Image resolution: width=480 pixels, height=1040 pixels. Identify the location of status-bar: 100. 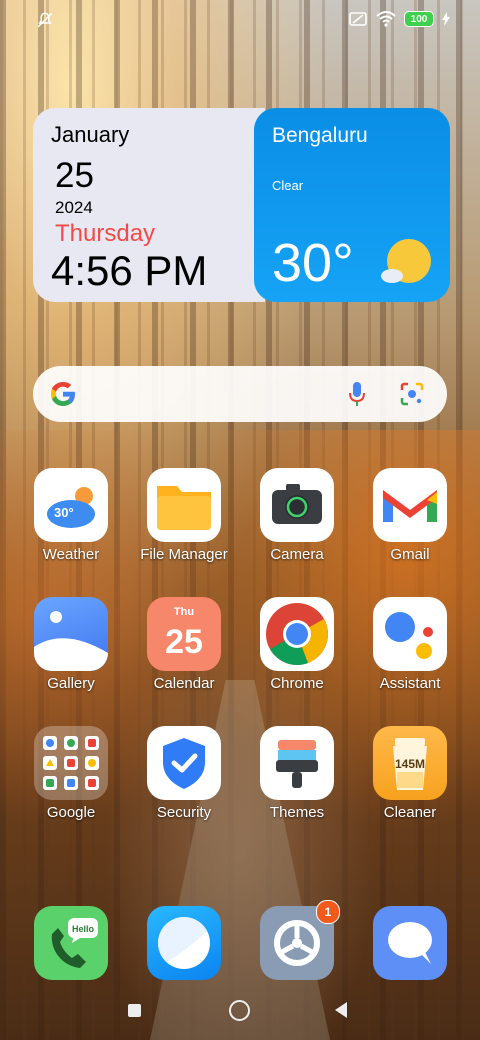
(240, 20).